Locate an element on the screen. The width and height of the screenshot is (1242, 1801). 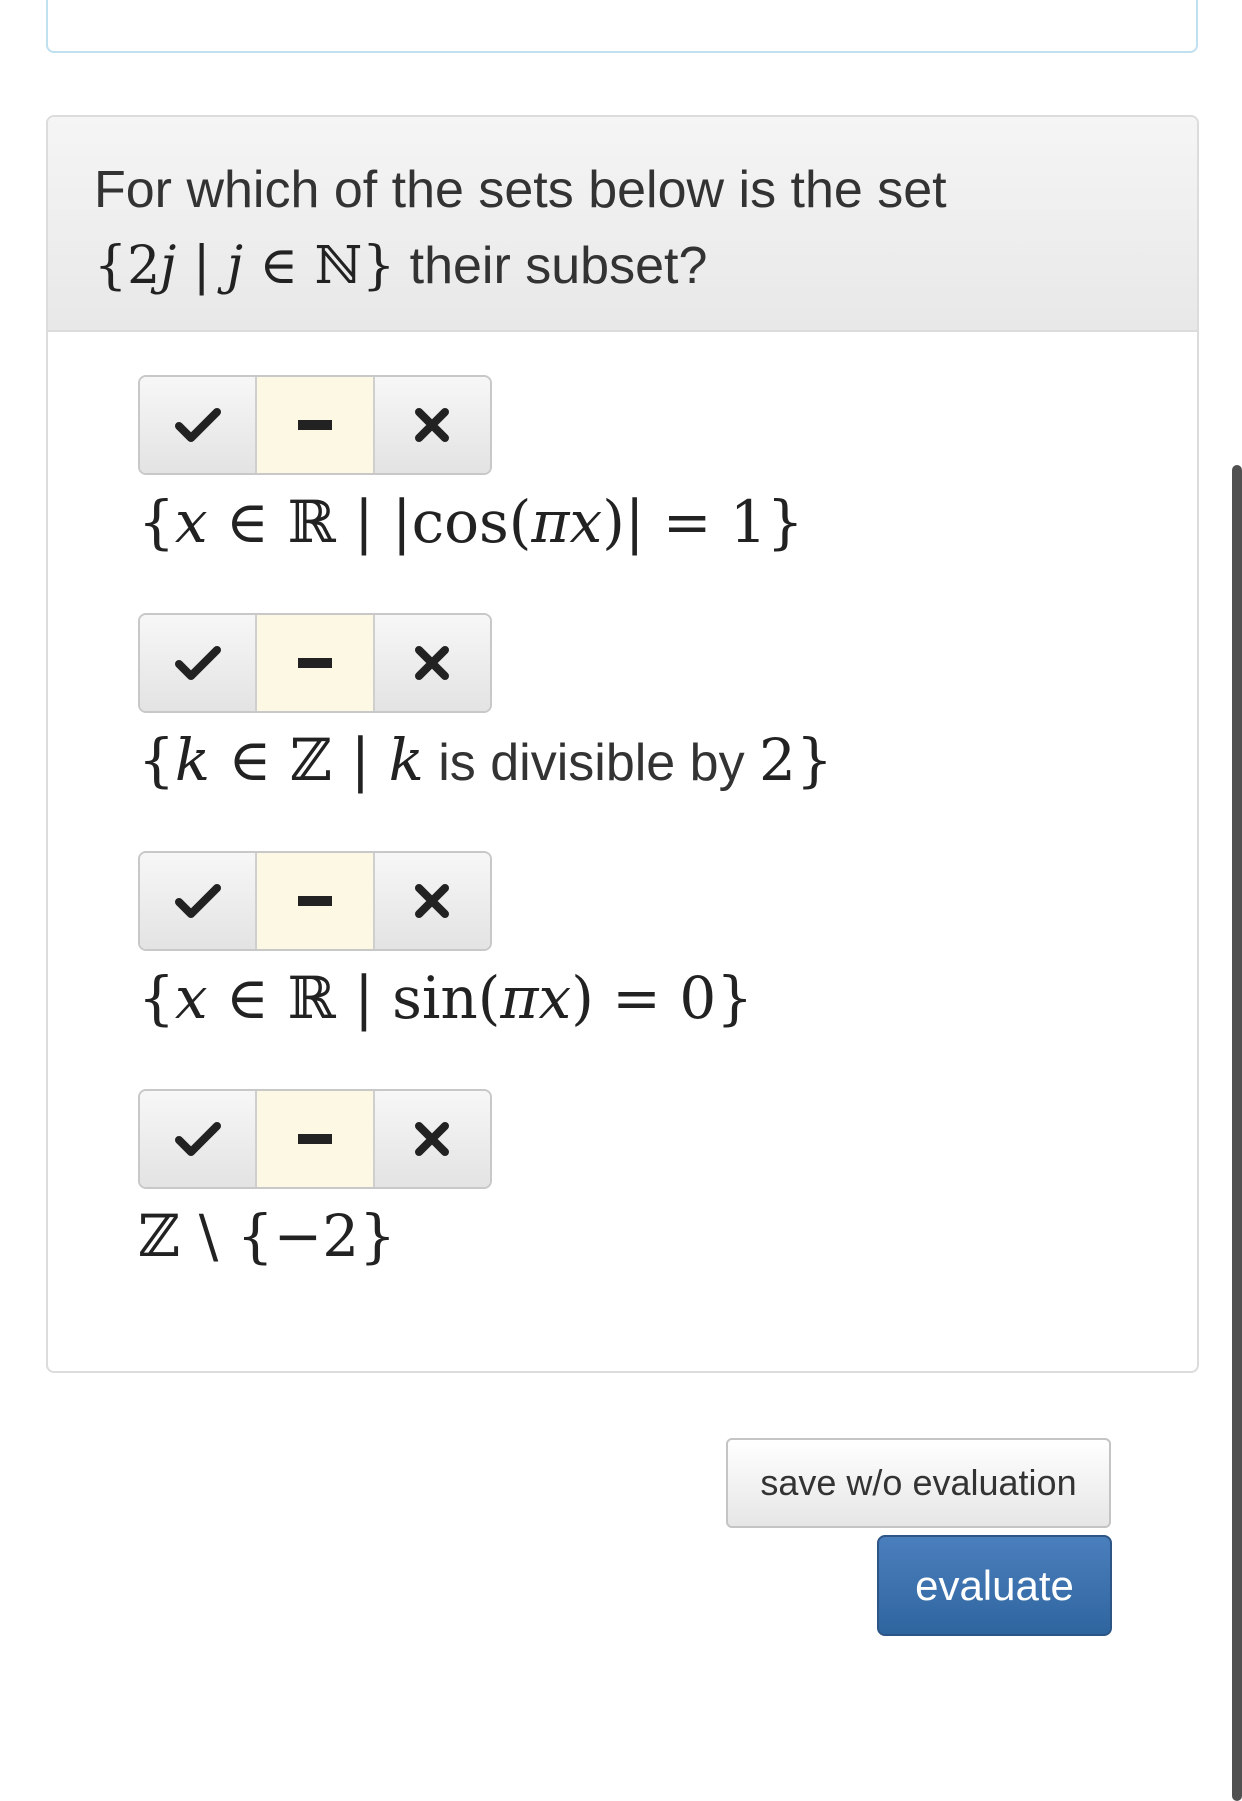
question-text-prefix: For which of the sets below is the set is located at coordinates (520, 190).